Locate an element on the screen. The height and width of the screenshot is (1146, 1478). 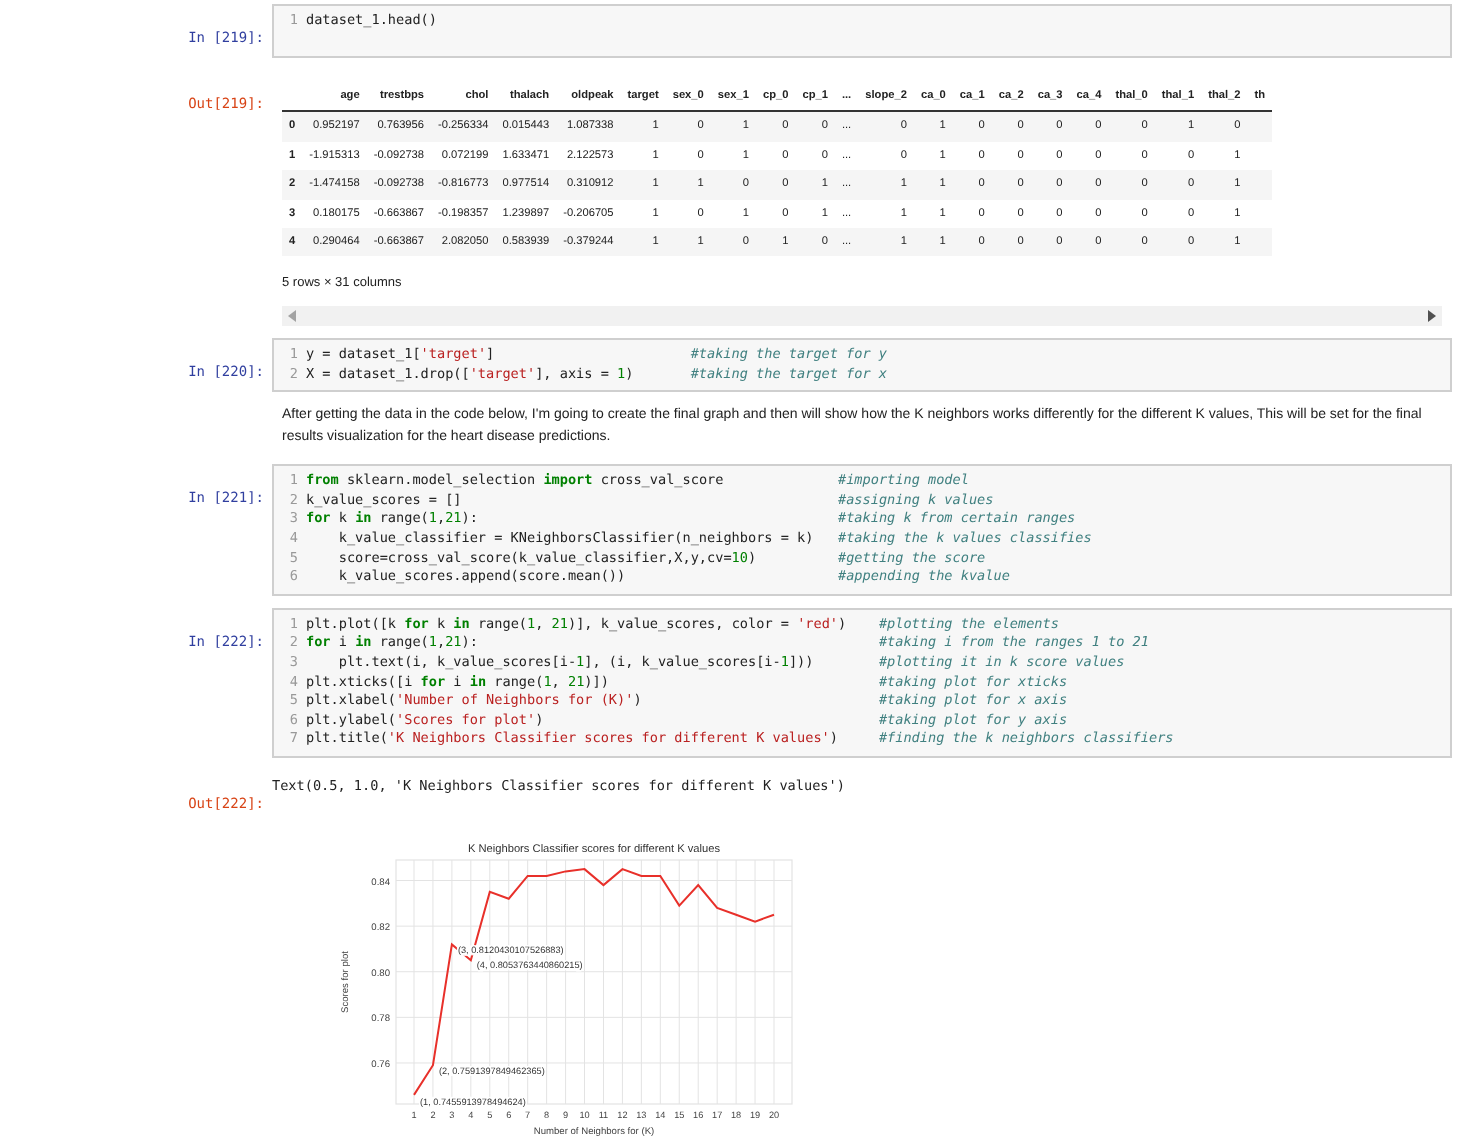
scroll-right-icon is located at coordinates (1431, 316).